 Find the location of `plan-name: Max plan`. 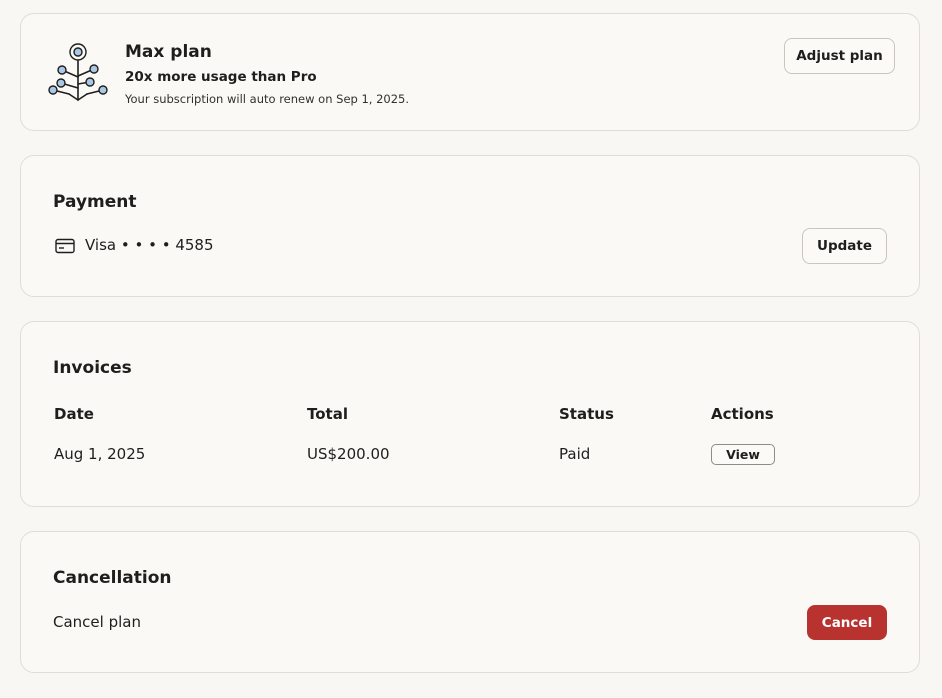

plan-name: Max plan is located at coordinates (168, 52).